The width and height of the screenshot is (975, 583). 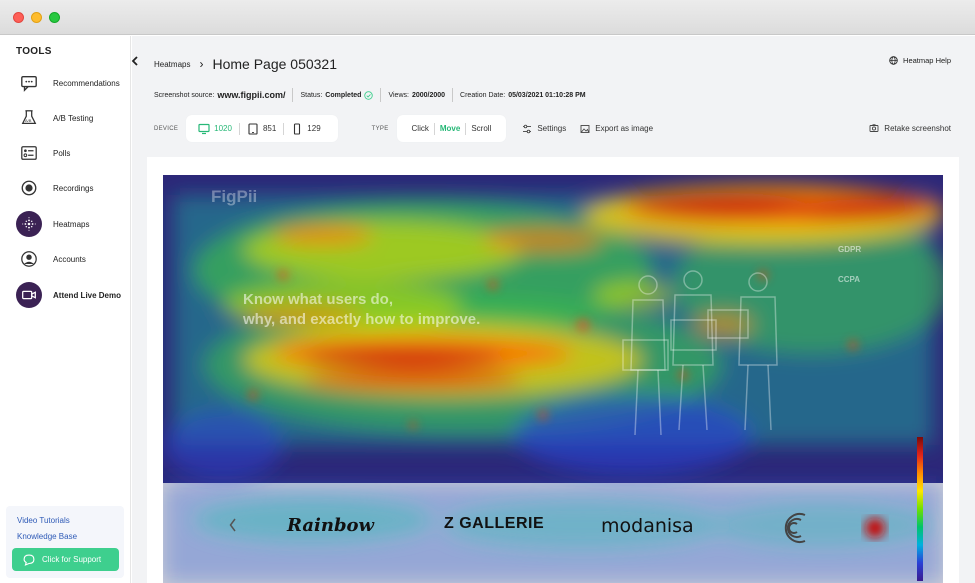 I want to click on meta-date: Creation Date: 05/03/2021 01:10:28 PM, so click(x=522, y=95).